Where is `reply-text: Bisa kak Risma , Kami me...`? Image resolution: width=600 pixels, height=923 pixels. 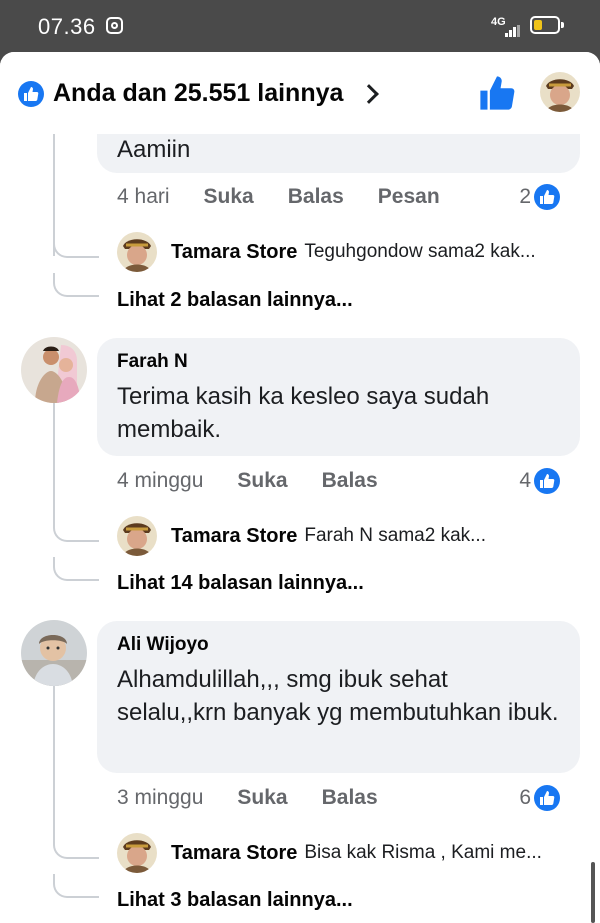 reply-text: Bisa kak Risma , Kami me... is located at coordinates (423, 852).